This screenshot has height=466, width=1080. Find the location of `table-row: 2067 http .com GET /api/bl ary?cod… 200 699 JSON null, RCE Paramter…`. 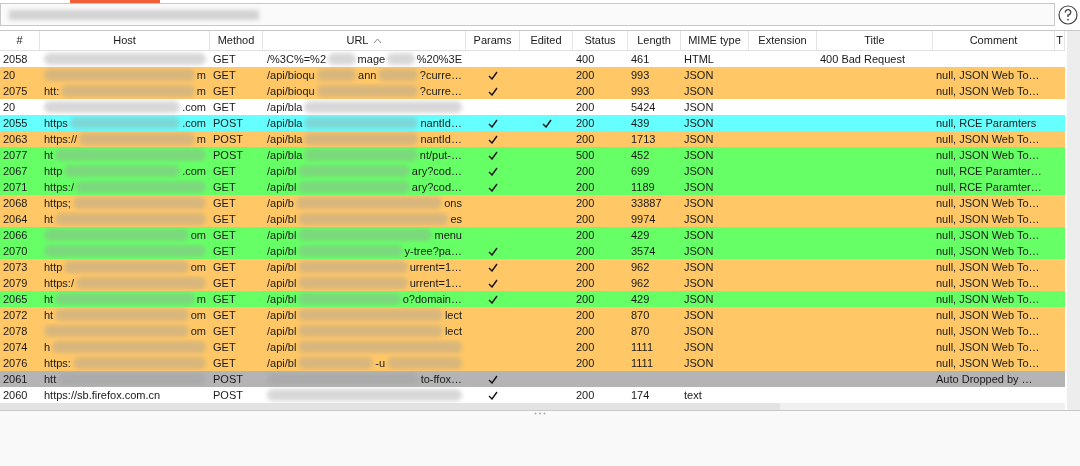

table-row: 2067 http .com GET /api/bl ary?cod… 200 699 JSON null, RCE Paramter… is located at coordinates (532, 171).